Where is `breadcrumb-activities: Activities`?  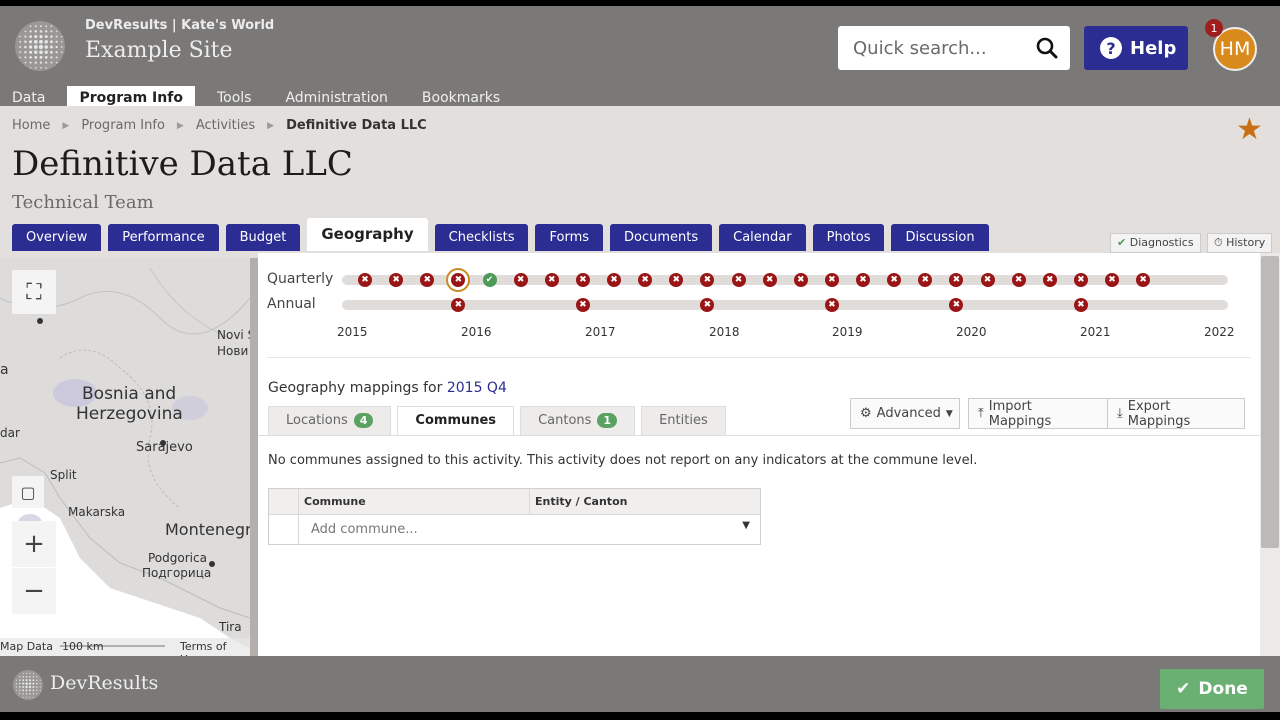 breadcrumb-activities: Activities is located at coordinates (225, 125).